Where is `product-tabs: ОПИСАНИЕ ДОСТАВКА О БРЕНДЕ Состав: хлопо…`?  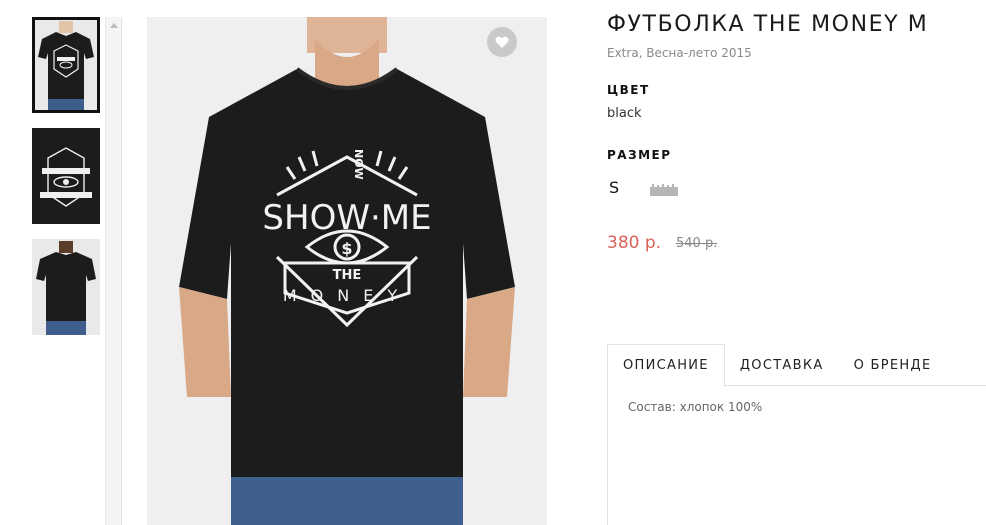 product-tabs: ОПИСАНИЕ ДОСТАВКА О БРЕНДЕ Состав: хлопо… is located at coordinates (796, 434).